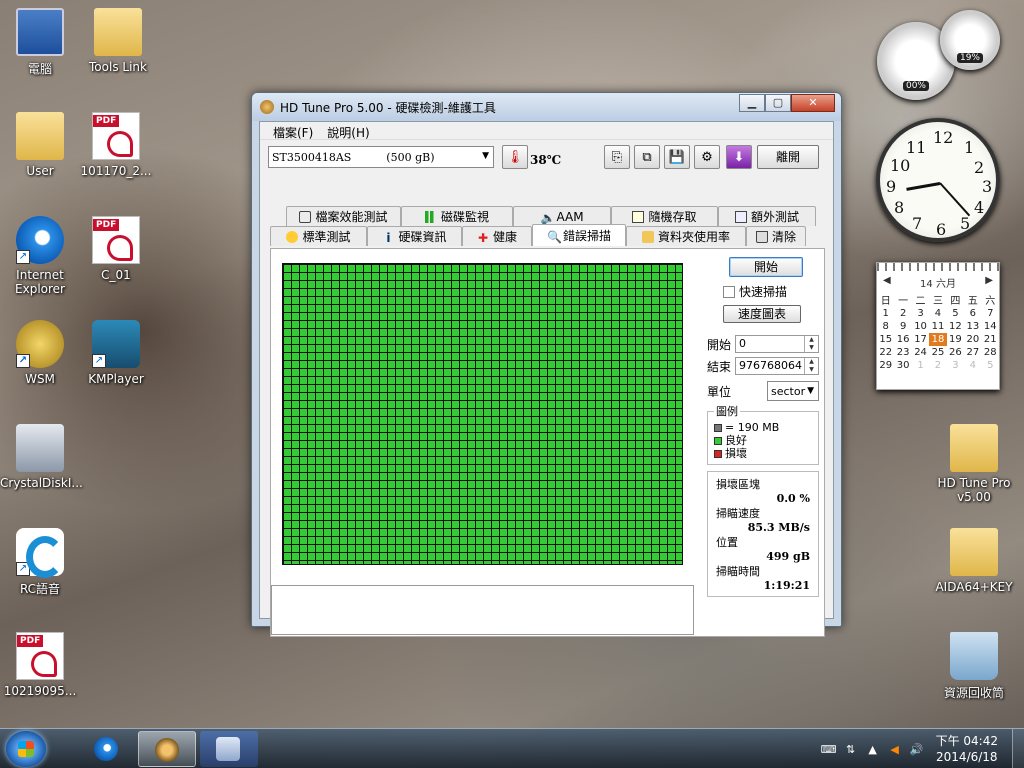 This screenshot has height=768, width=1024. Describe the element at coordinates (414, 236) in the screenshot. I see `tab-info: i 硬碟資訊` at that location.